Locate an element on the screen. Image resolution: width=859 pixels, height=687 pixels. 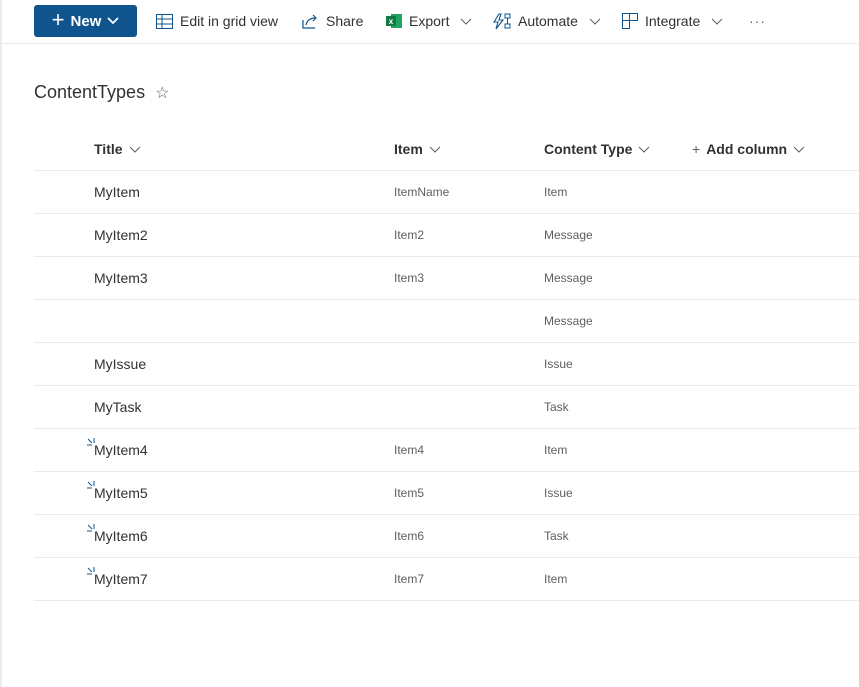
table-row: MyTask Task is located at coordinates (446, 407).